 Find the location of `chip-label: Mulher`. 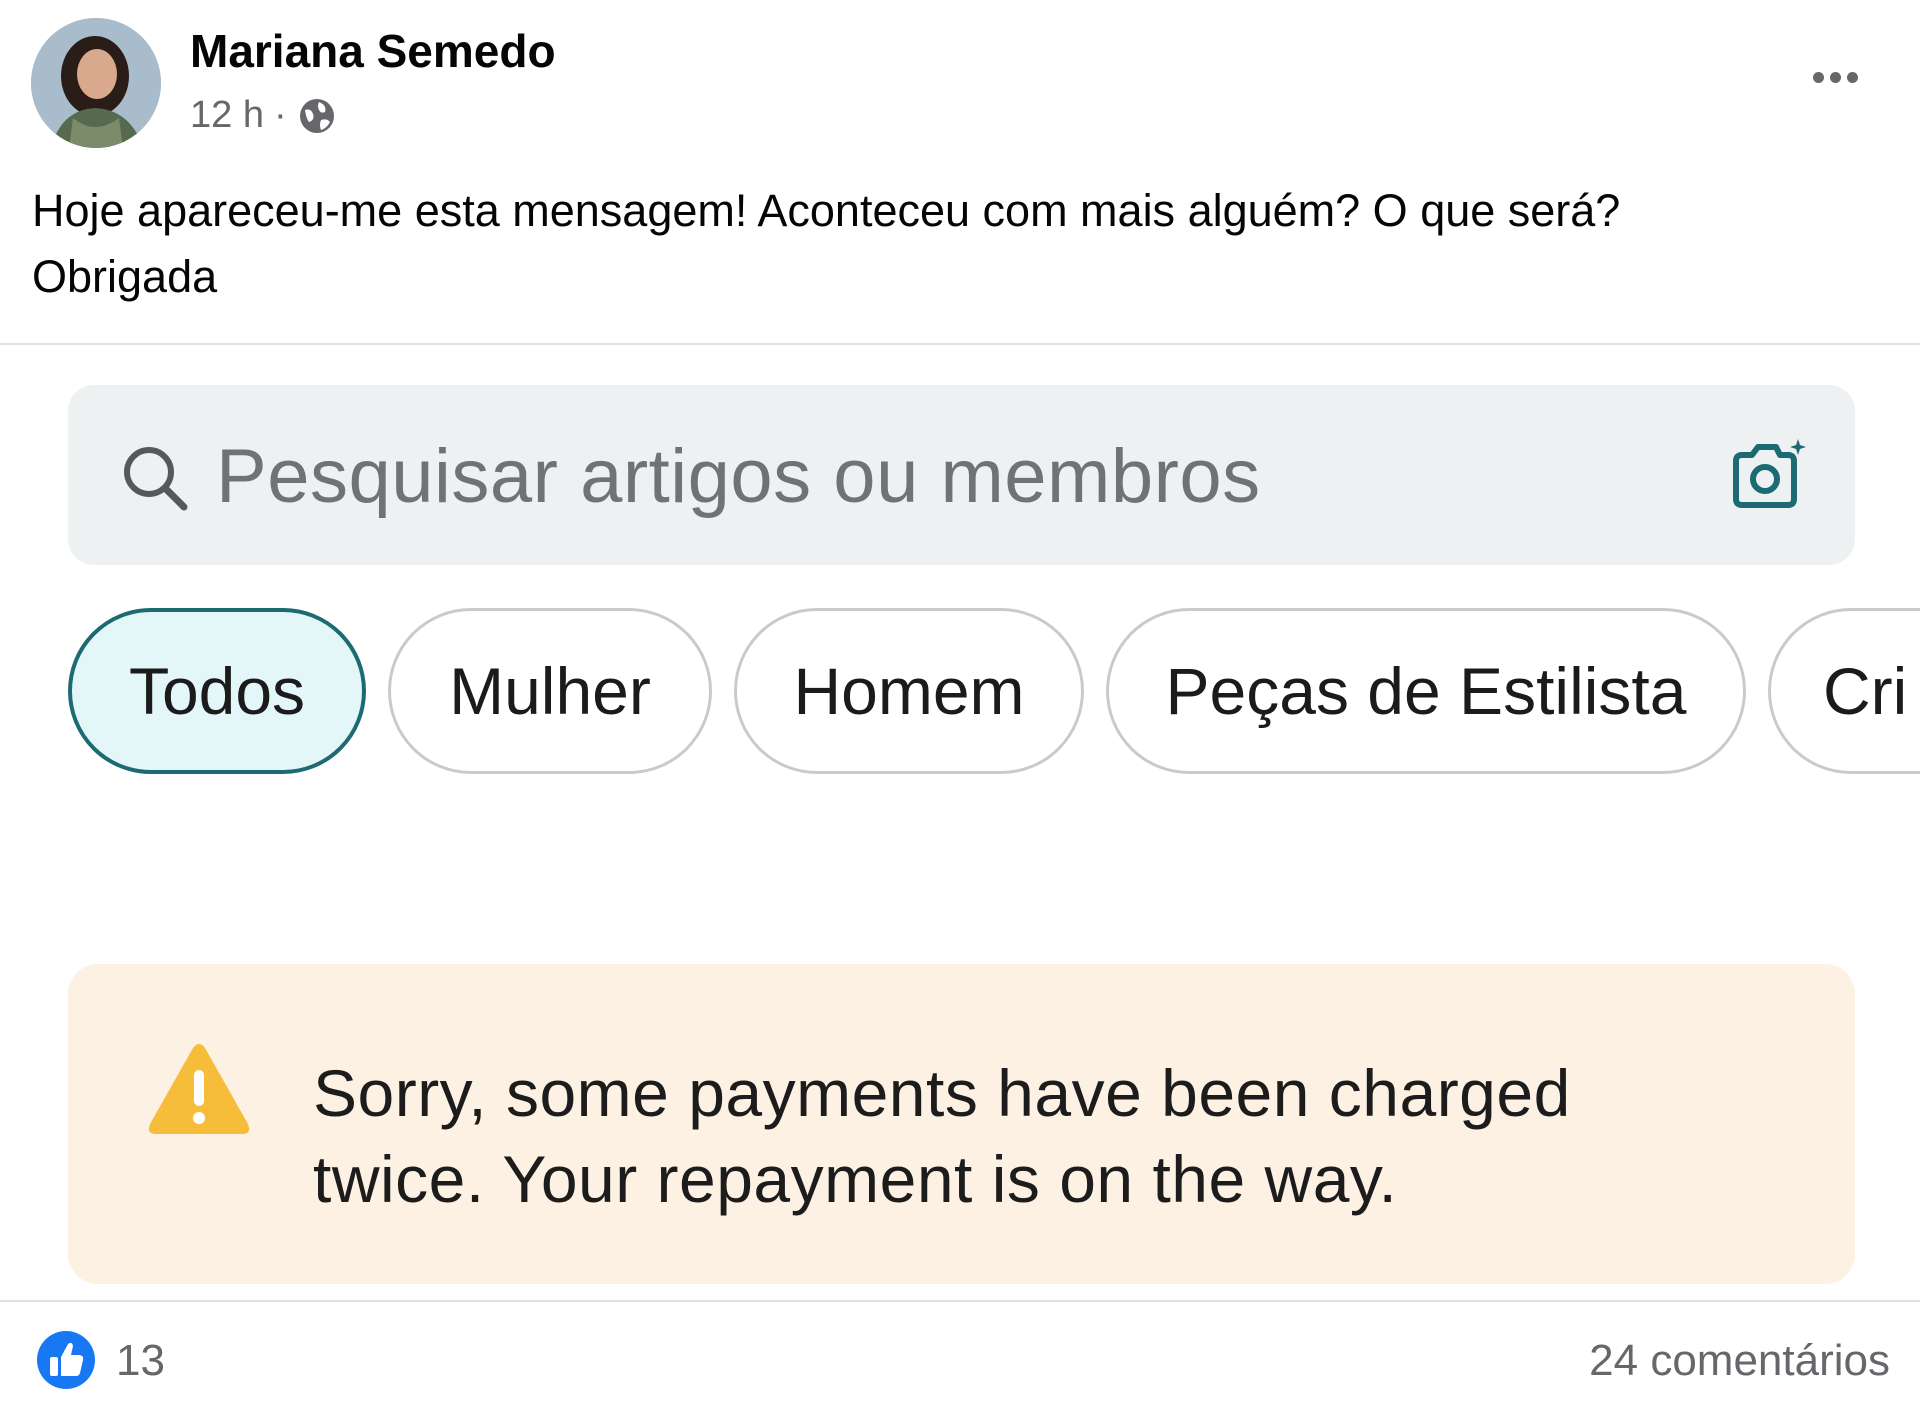

chip-label: Mulher is located at coordinates (550, 691).